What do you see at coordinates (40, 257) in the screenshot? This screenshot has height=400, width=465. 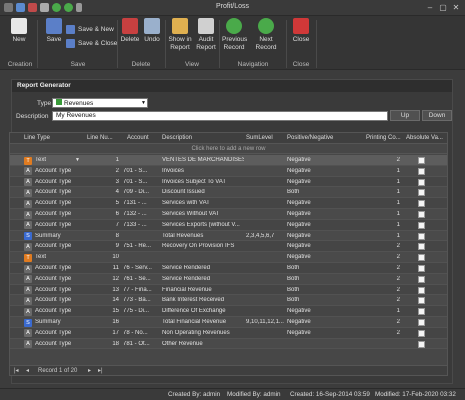 I see `cell-line-type: Text` at bounding box center [40, 257].